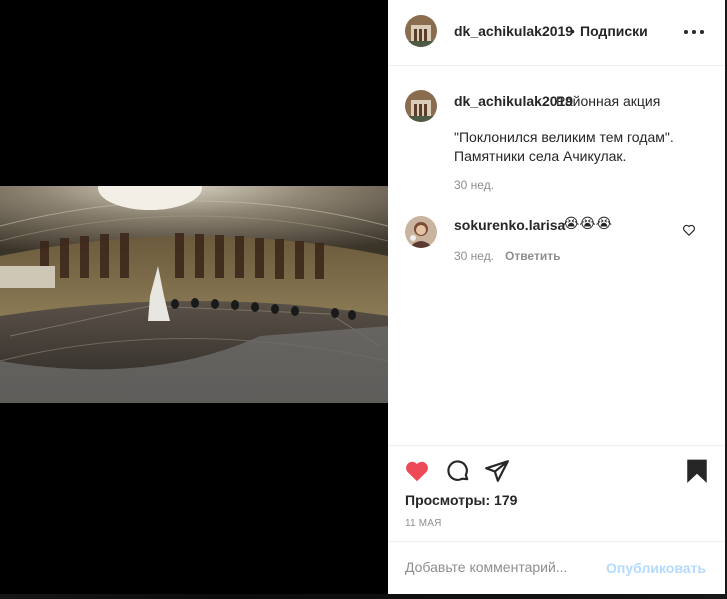 The width and height of the screenshot is (727, 599). Describe the element at coordinates (509, 225) in the screenshot. I see `comment-username: sokurenko.larisa` at that location.